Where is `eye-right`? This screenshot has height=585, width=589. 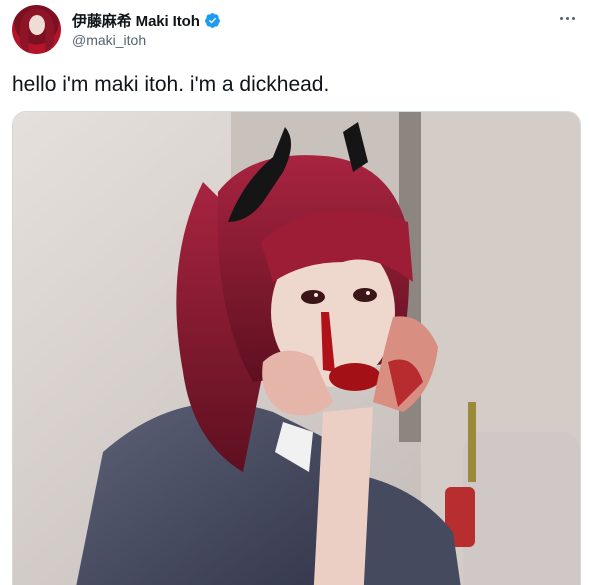
eye-right is located at coordinates (365, 295).